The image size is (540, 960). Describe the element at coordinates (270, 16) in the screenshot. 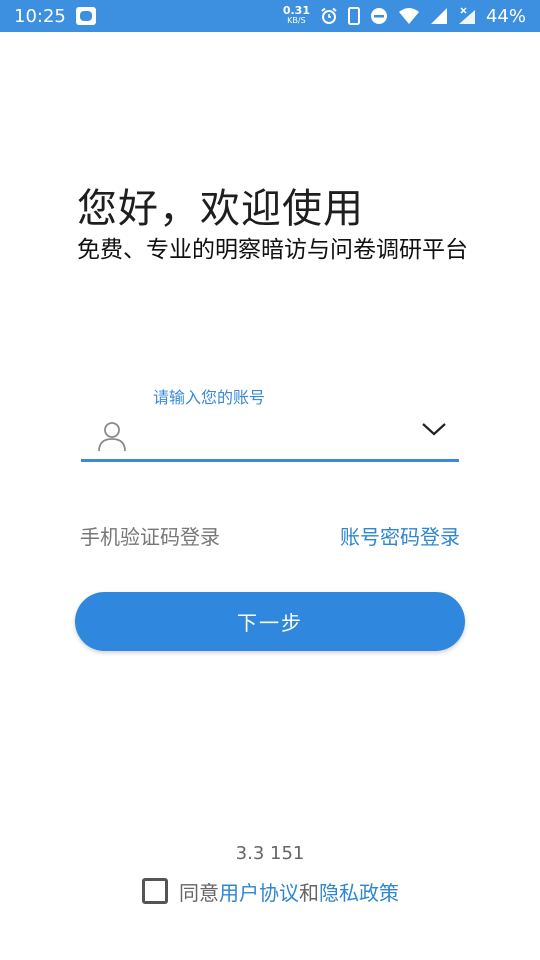

I see `status-bar: 10:25 0.31 KB/S 44%` at that location.